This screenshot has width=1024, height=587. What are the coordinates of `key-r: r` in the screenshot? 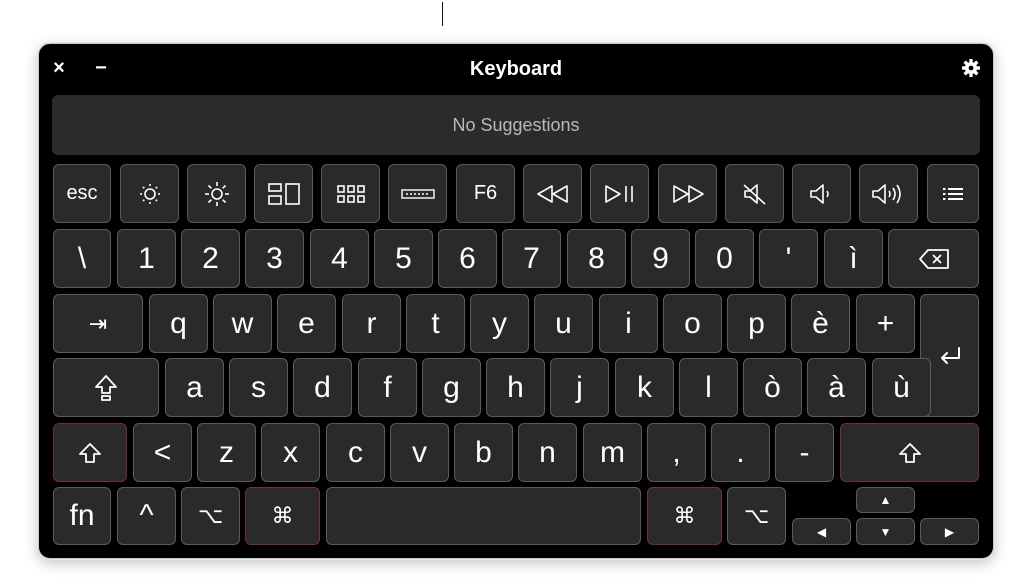 It's located at (371, 323).